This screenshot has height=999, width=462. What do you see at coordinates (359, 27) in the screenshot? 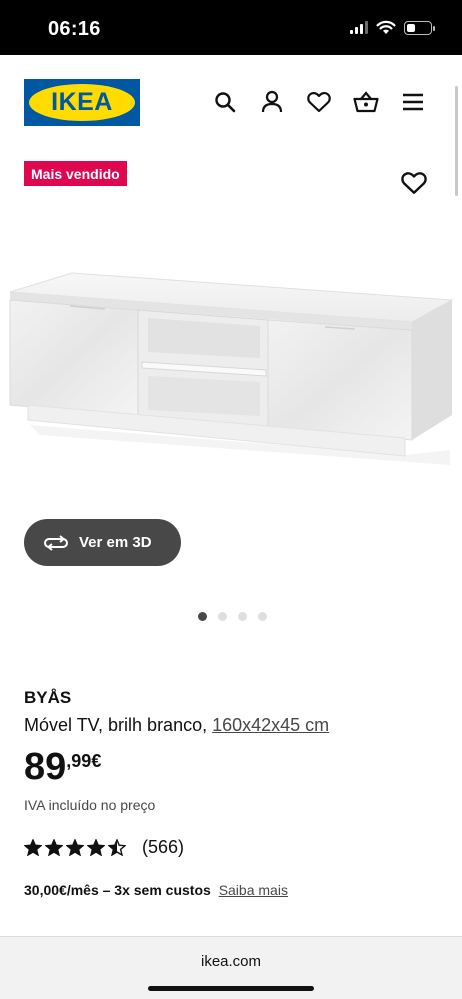
I see `cellular-signal-icon` at bounding box center [359, 27].